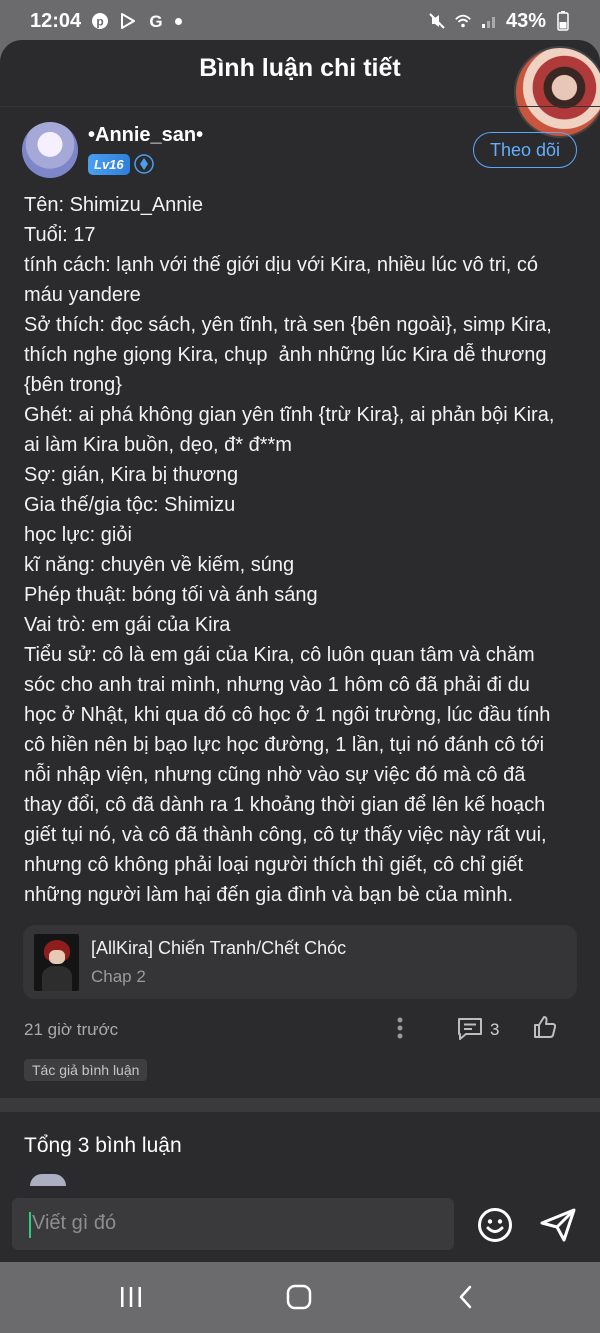  I want to click on svg-text: G, so click(156, 21).